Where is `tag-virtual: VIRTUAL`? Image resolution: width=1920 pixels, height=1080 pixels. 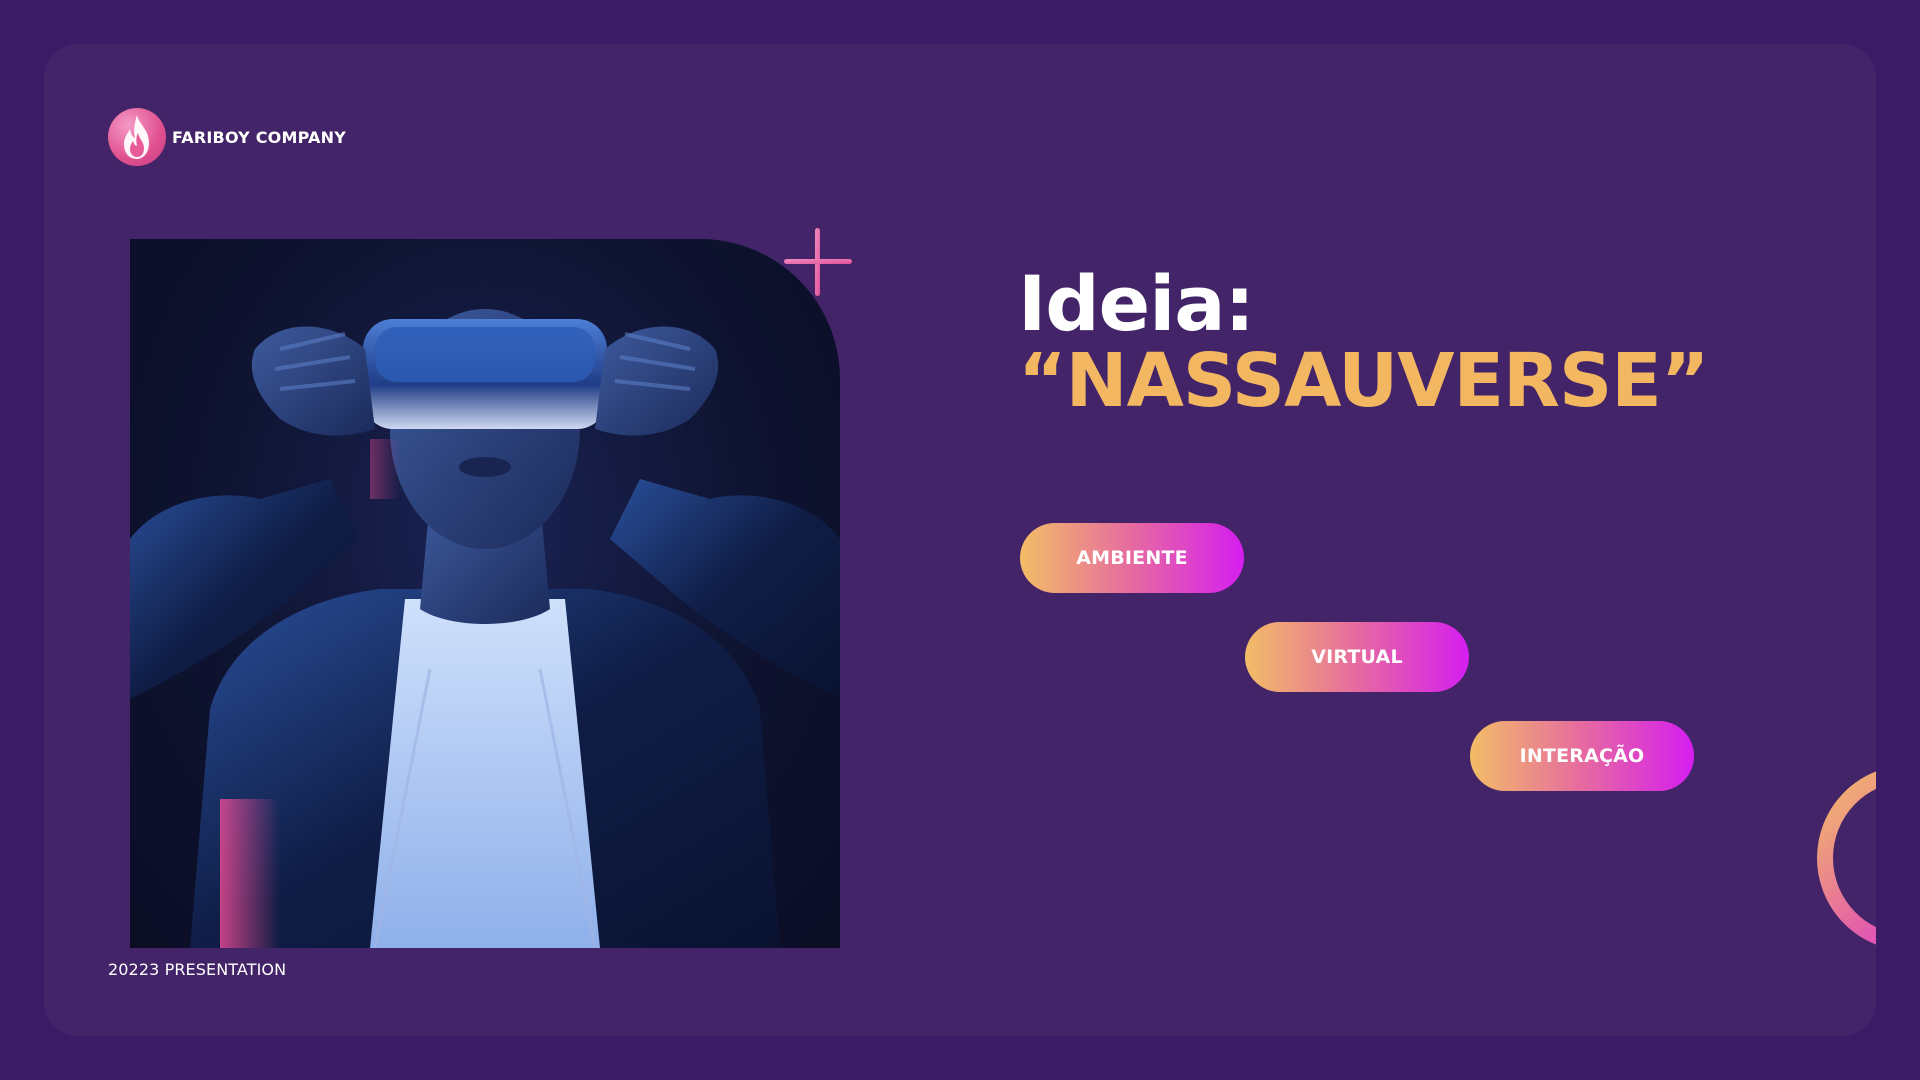 tag-virtual: VIRTUAL is located at coordinates (1357, 657).